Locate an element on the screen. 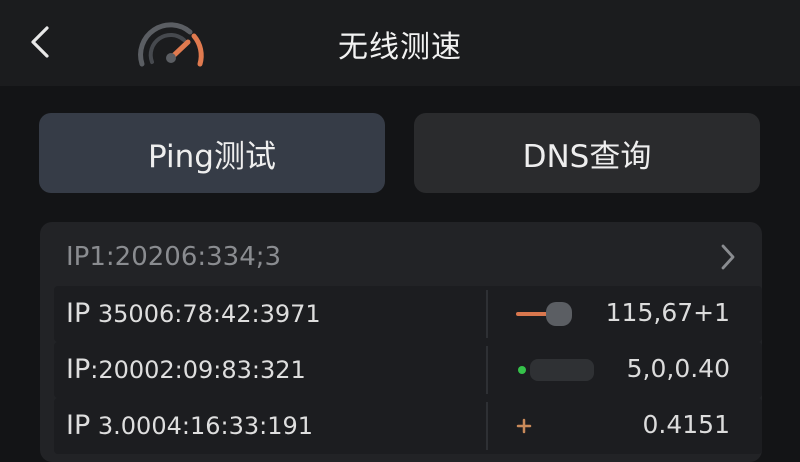 This screenshot has height=462, width=800. result-row: IP 35006:78:42:3971 115,67+1 is located at coordinates (408, 314).